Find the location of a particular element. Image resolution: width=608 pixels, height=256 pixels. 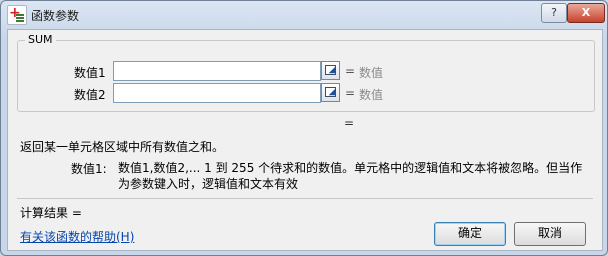

cancel-button: 取消 is located at coordinates (550, 234).